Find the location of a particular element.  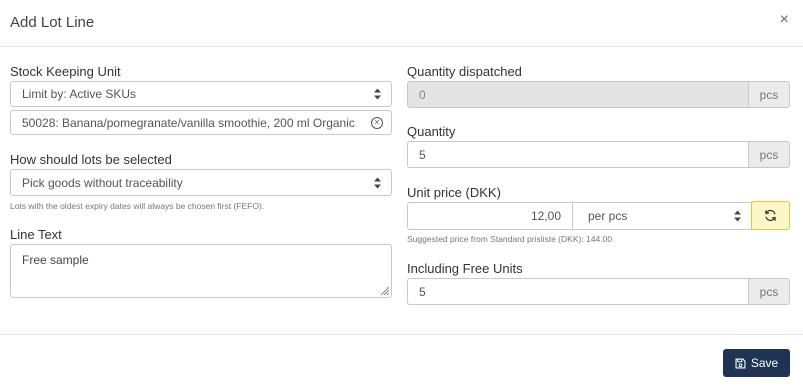

unit-price-input: 12,00 is located at coordinates (490, 216).